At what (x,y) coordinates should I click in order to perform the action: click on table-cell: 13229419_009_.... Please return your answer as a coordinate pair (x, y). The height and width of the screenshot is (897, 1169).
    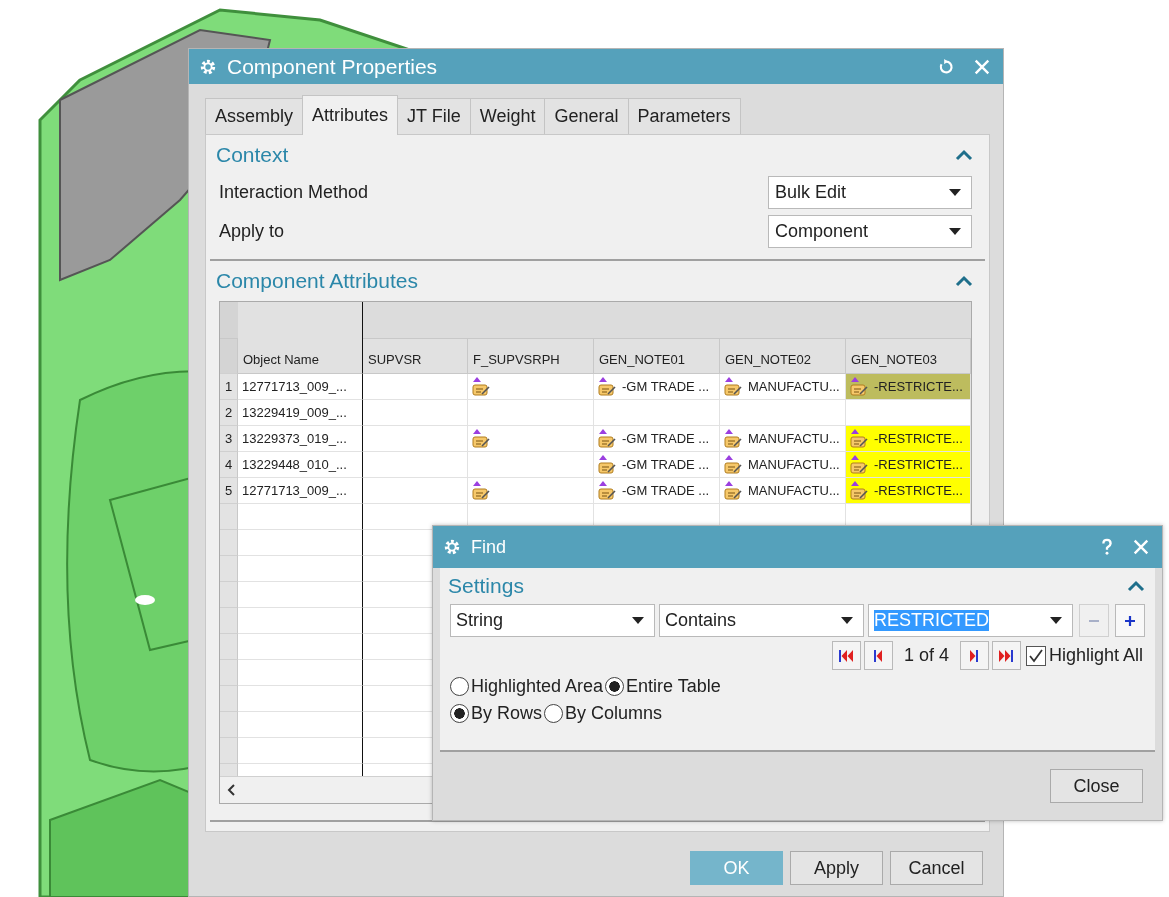
    Looking at the image, I should click on (300, 413).